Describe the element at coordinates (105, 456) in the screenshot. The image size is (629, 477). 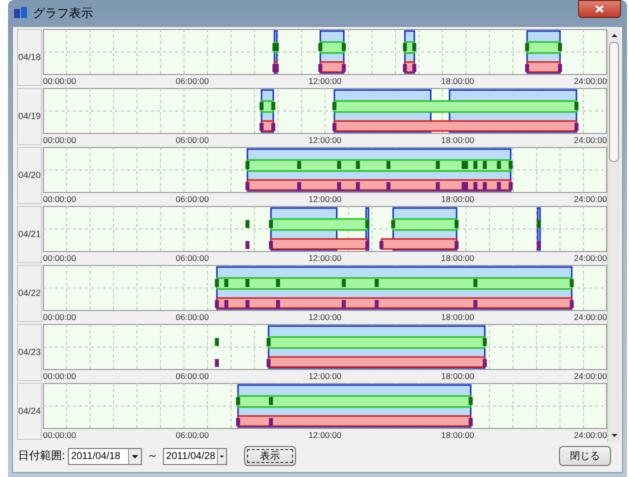
I see `from-date-dropdown: 2011/04/18` at that location.